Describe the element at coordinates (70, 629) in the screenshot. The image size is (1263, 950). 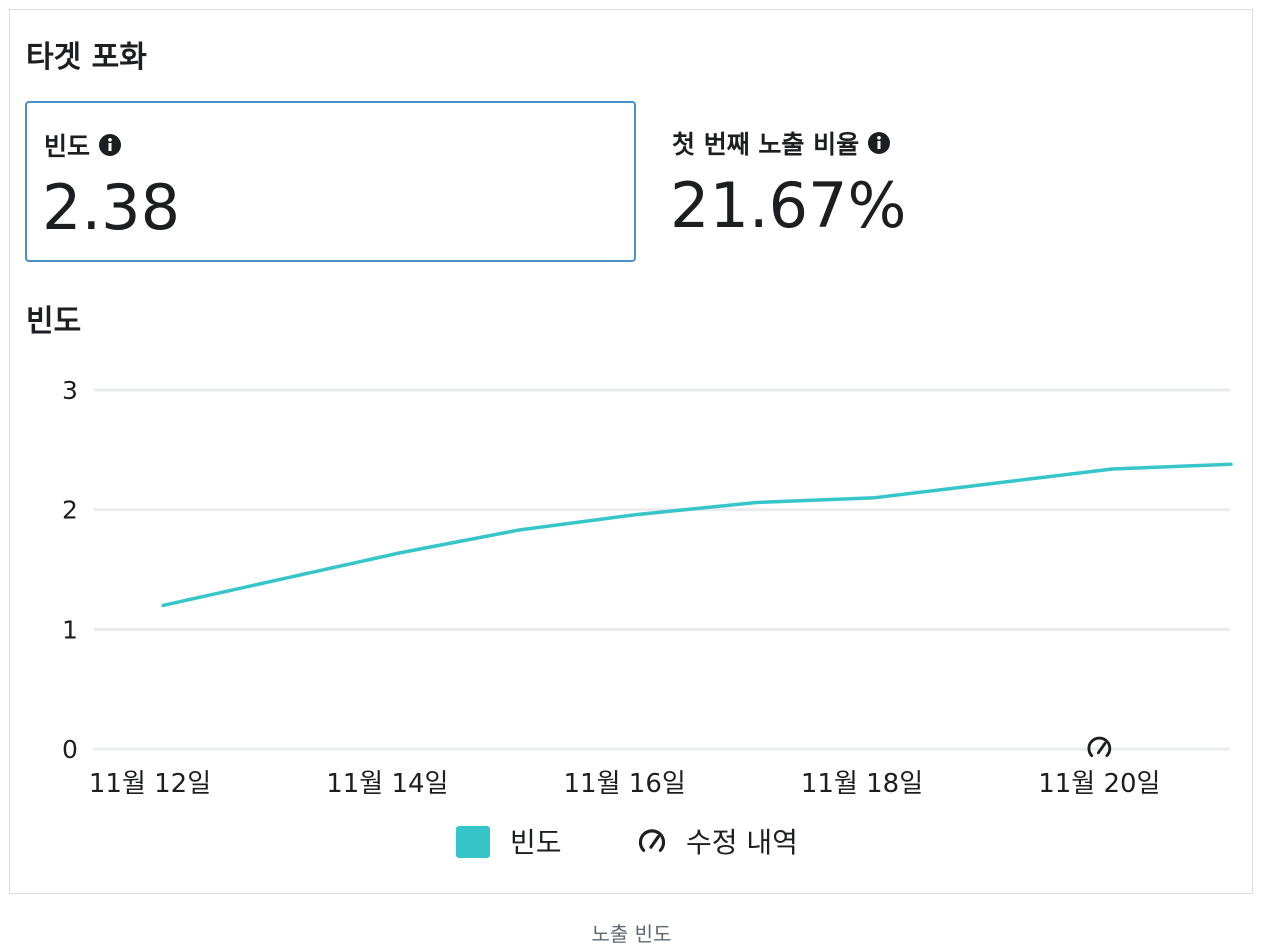
I see `y-tick-label: 1` at that location.